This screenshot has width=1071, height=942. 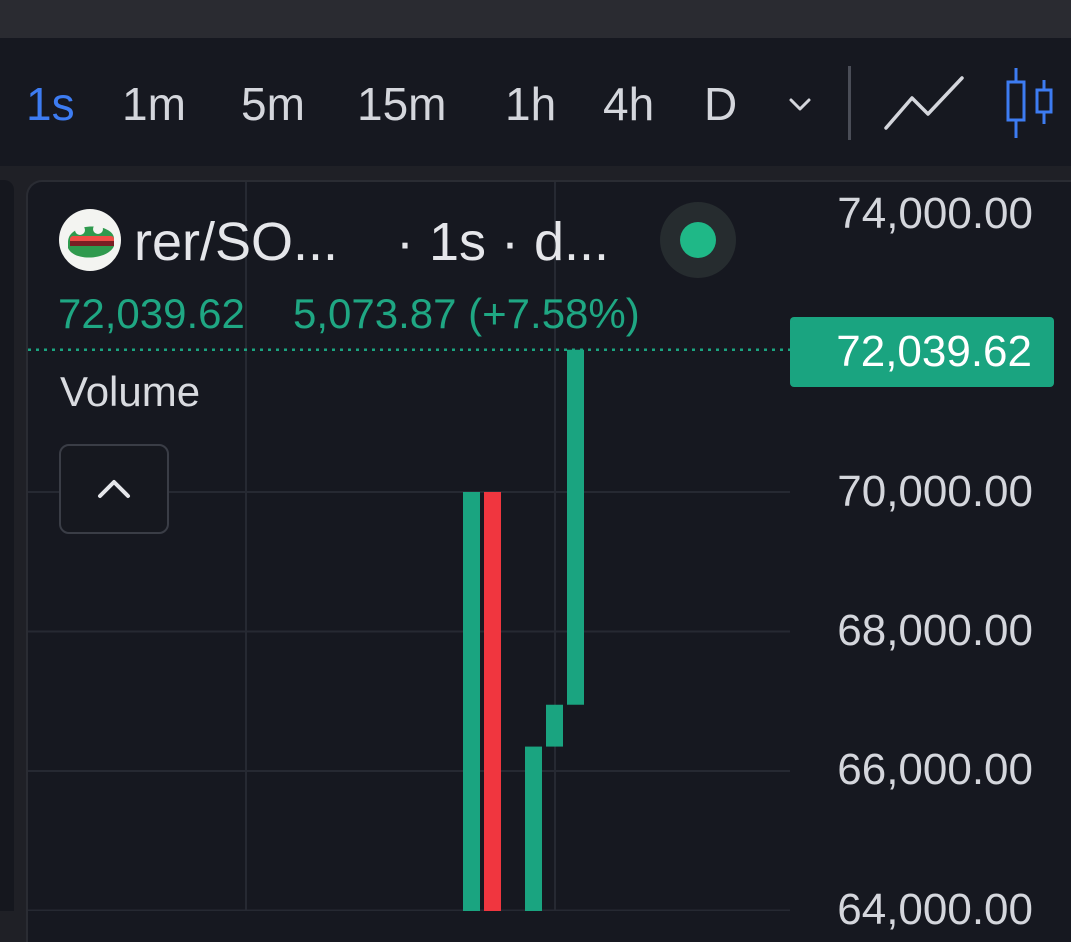 What do you see at coordinates (935, 769) in the screenshot?
I see `price-axis-label: 66,000.00` at bounding box center [935, 769].